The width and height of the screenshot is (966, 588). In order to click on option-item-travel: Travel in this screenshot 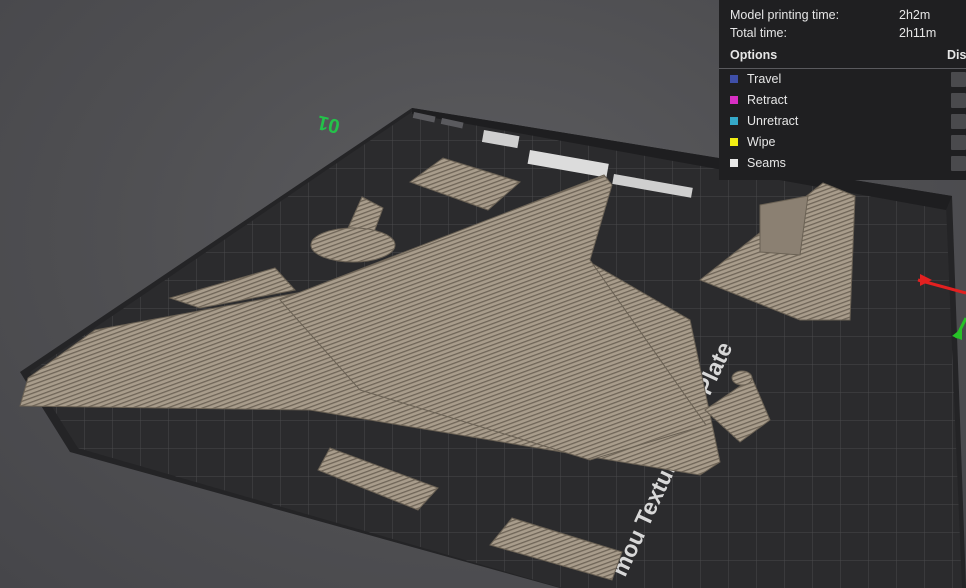, I will do `click(755, 79)`.